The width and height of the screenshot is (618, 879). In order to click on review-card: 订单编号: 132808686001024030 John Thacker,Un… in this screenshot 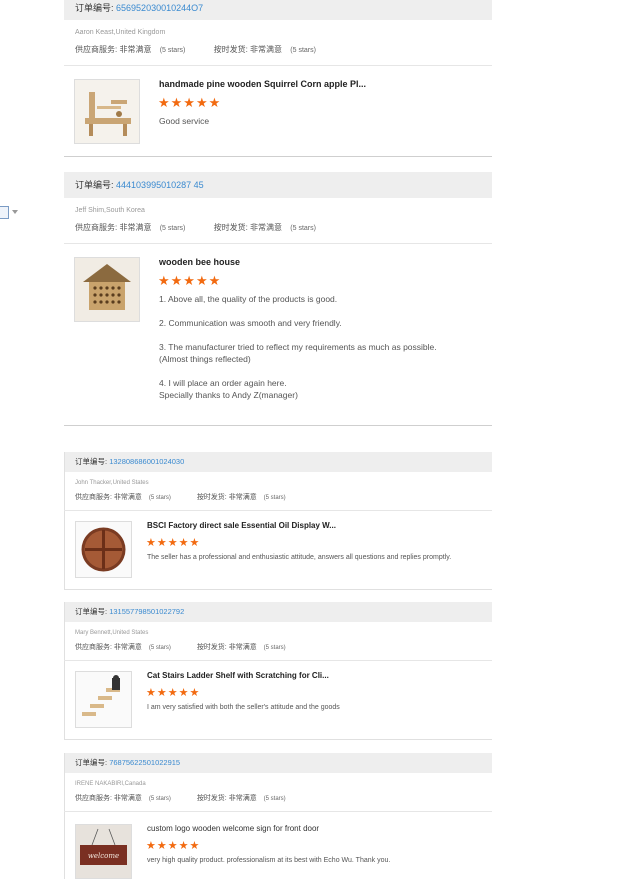, I will do `click(278, 521)`.